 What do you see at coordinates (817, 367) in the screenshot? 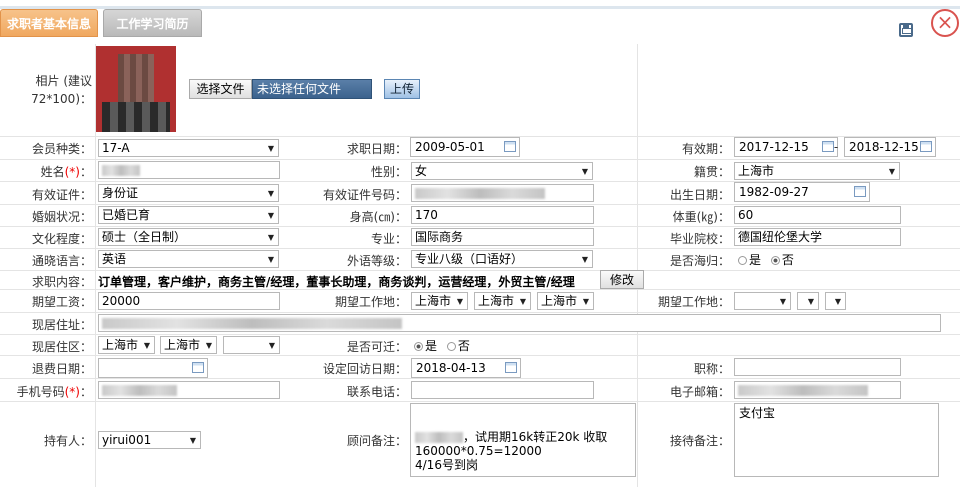
I see `title-input` at bounding box center [817, 367].